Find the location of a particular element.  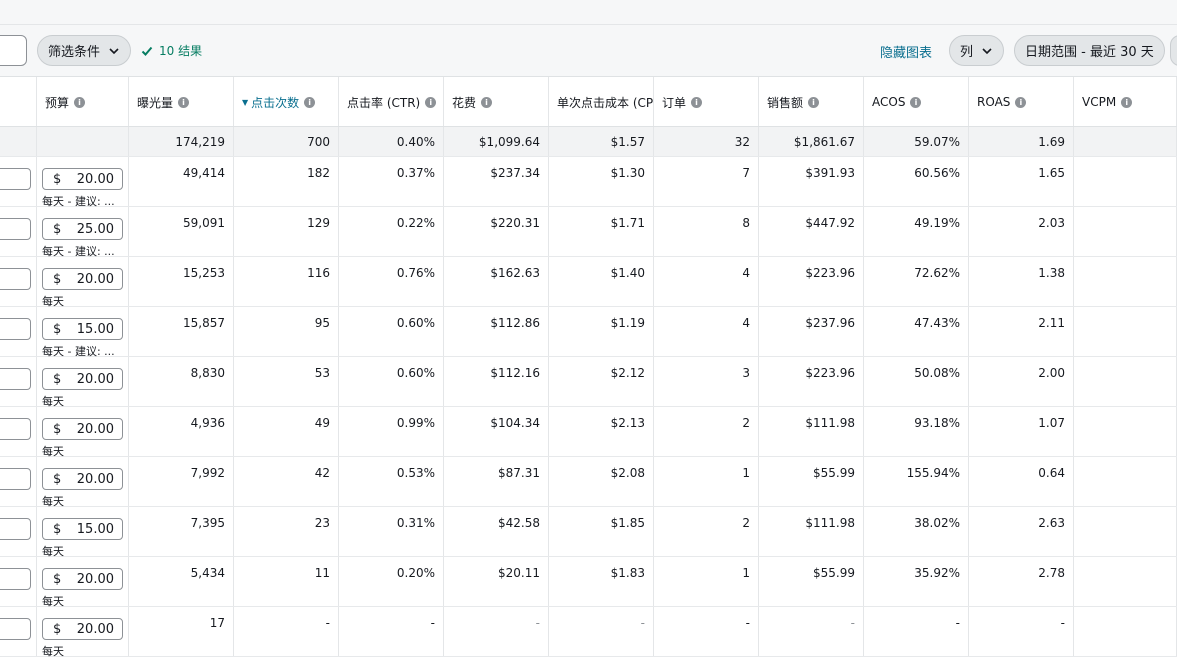

clicks-cell: - is located at coordinates (286, 631).